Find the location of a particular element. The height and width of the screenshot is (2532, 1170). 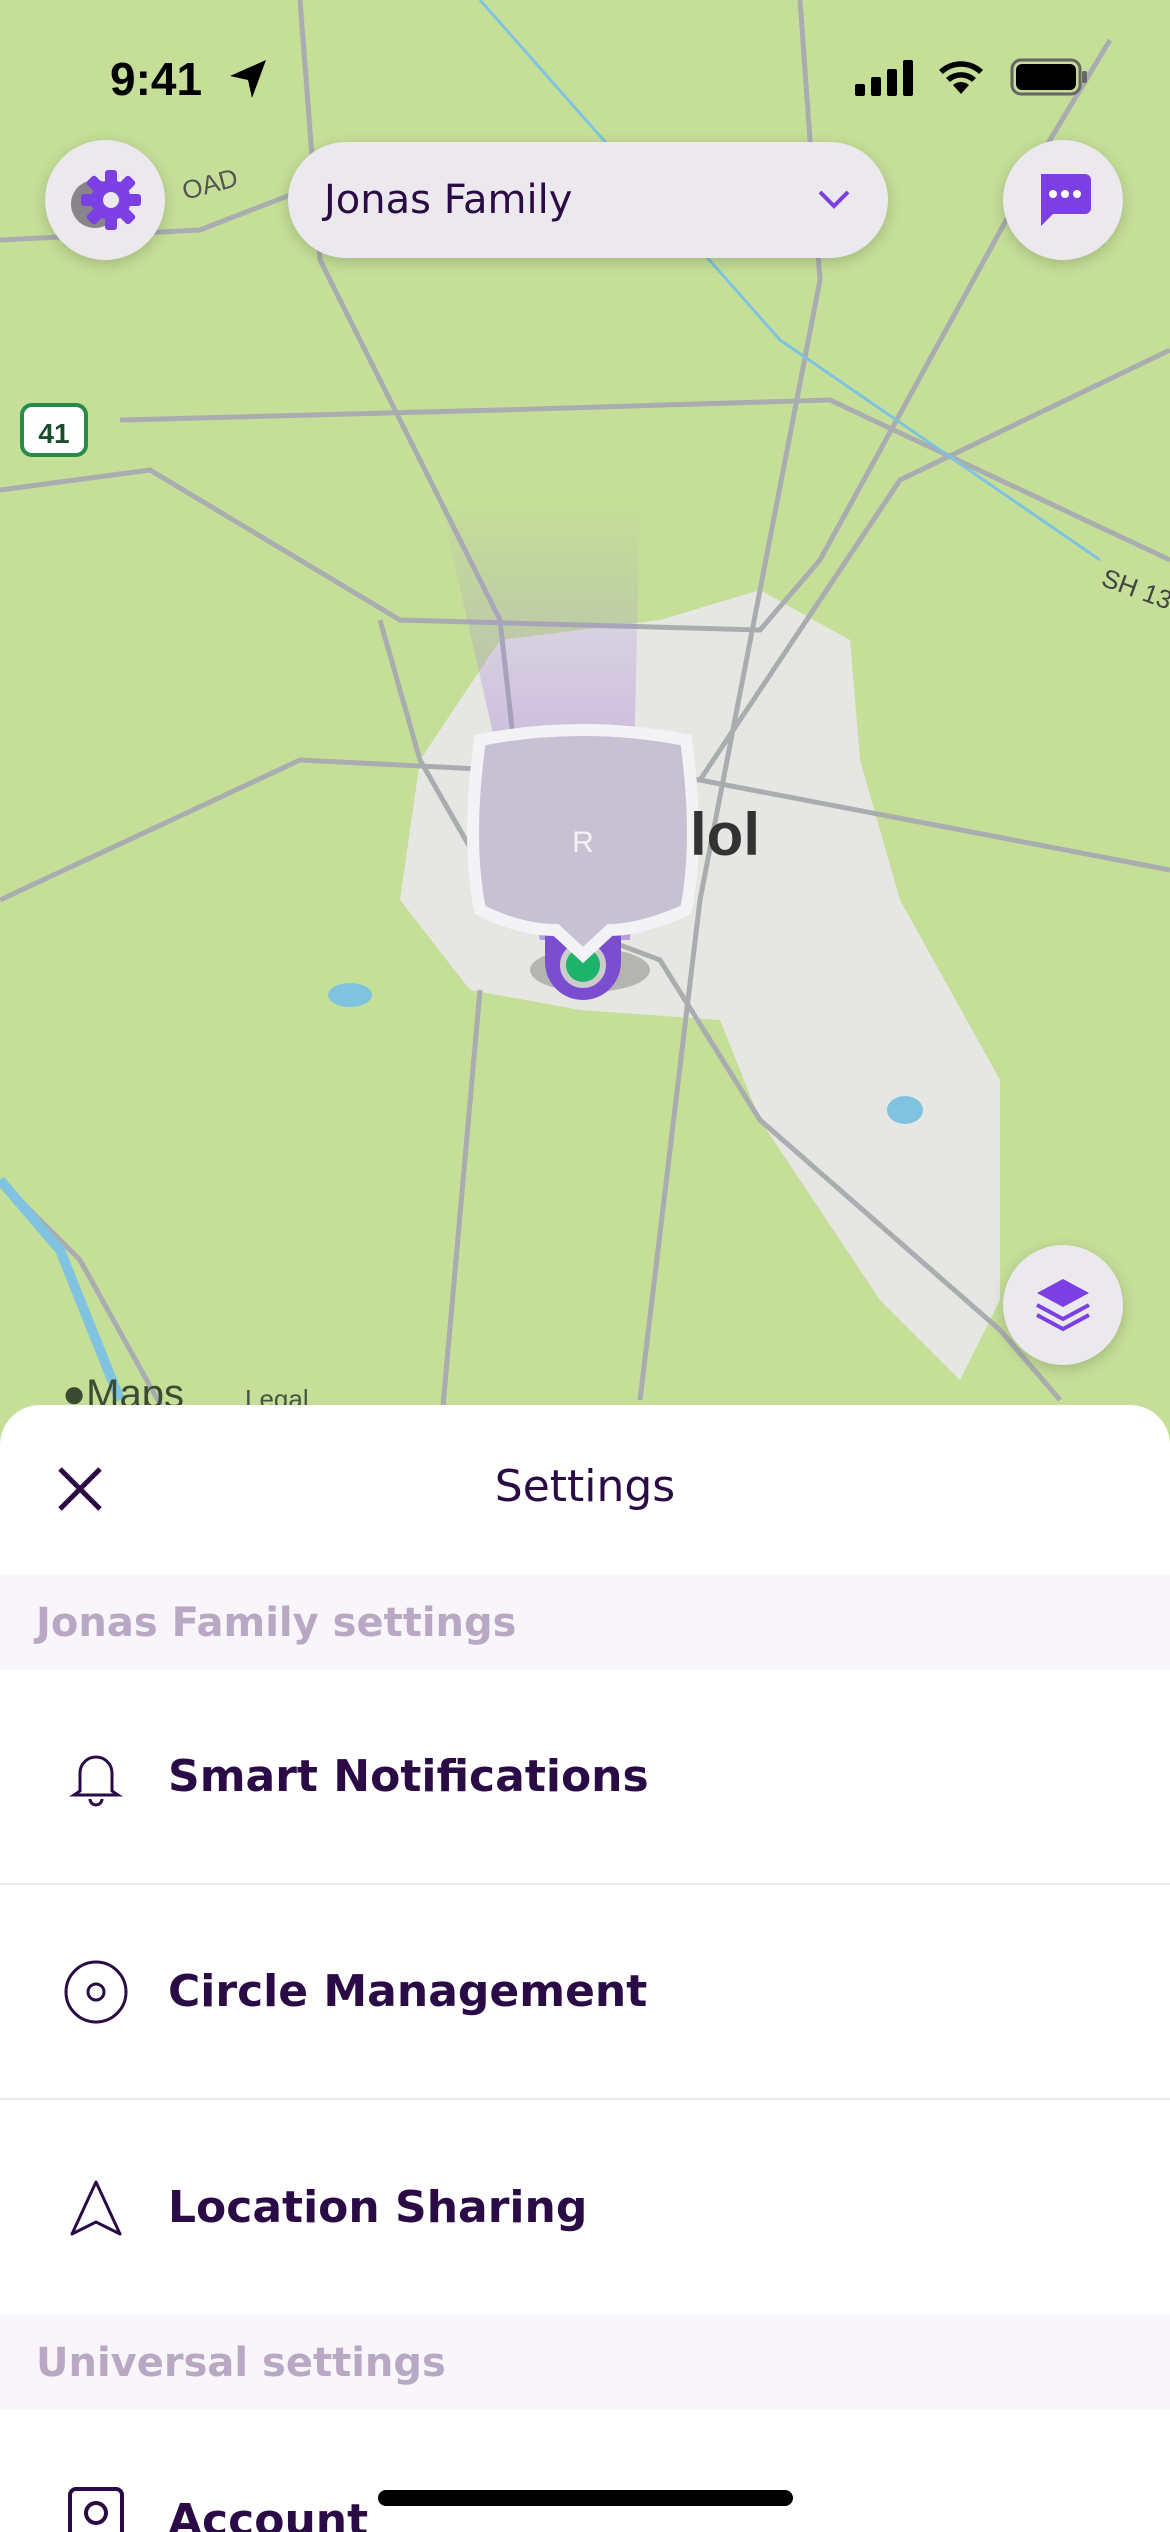

highway-shield-label: 41 is located at coordinates (53, 433).